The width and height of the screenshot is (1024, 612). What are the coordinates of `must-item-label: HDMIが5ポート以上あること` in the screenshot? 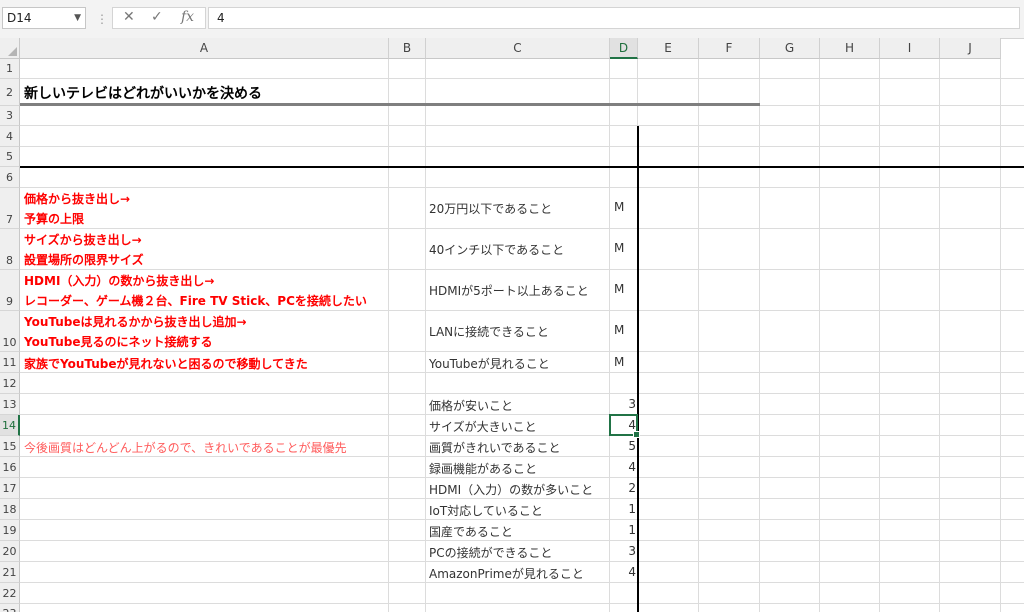 It's located at (509, 291).